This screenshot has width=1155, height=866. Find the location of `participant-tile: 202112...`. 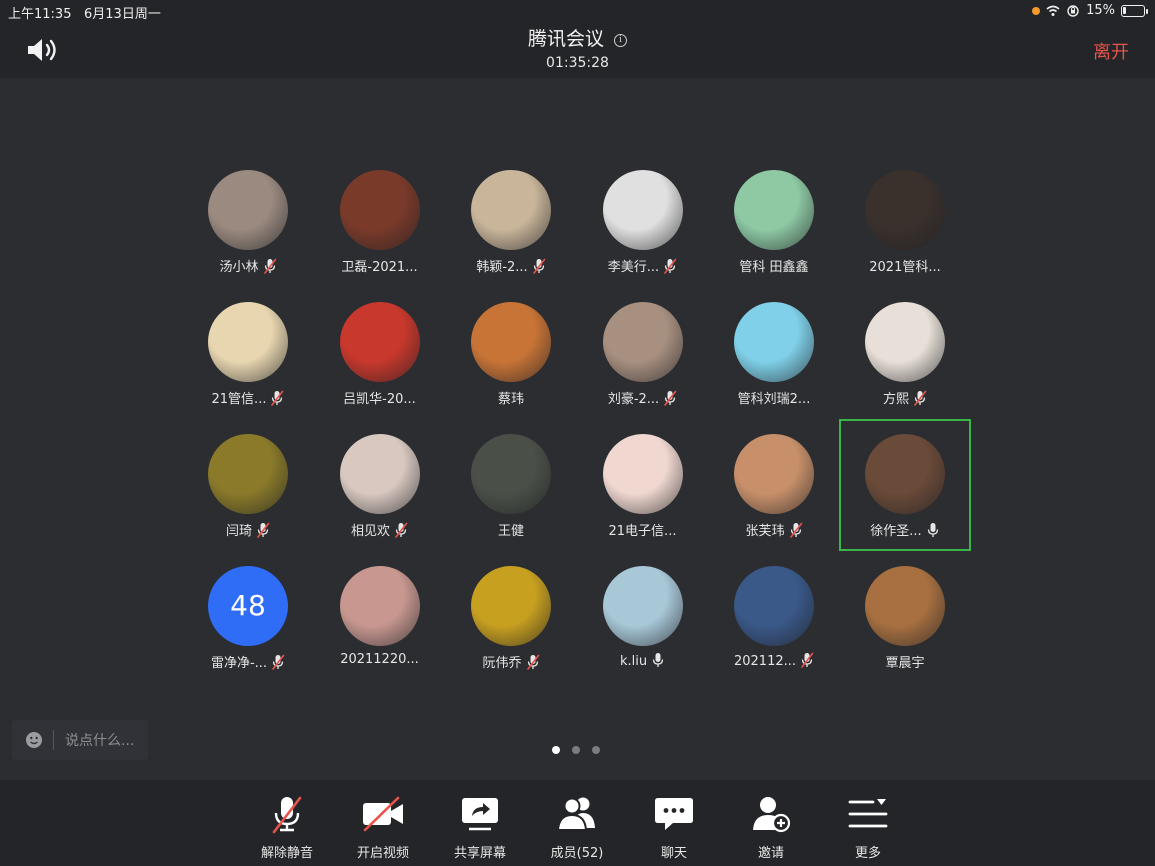

participant-tile: 202112... is located at coordinates (774, 632).